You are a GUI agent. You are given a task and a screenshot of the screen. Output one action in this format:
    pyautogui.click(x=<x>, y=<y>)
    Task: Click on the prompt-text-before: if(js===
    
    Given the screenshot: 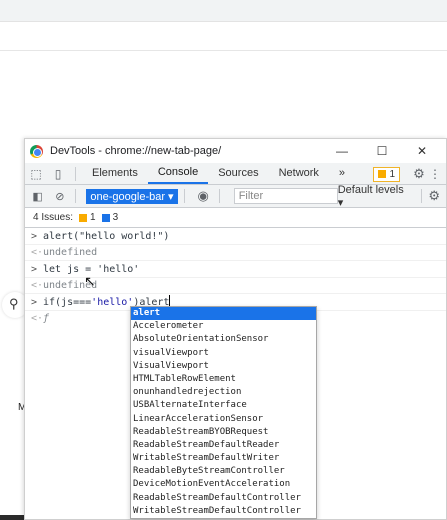 What is the action you would take?
    pyautogui.click(x=67, y=302)
    